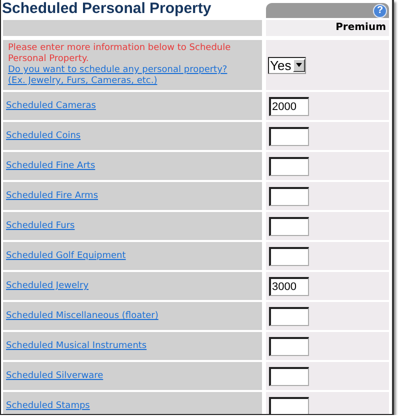  I want to click on yes-no-select: Yes, so click(287, 65).